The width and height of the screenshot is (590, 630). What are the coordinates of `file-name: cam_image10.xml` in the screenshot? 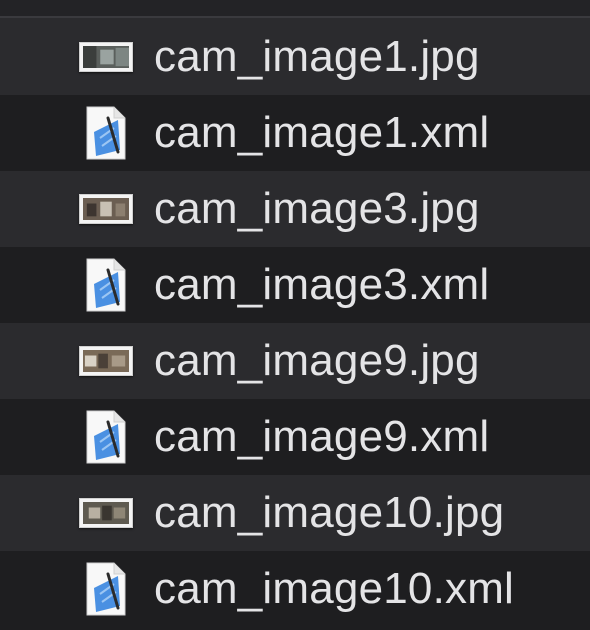 It's located at (334, 588).